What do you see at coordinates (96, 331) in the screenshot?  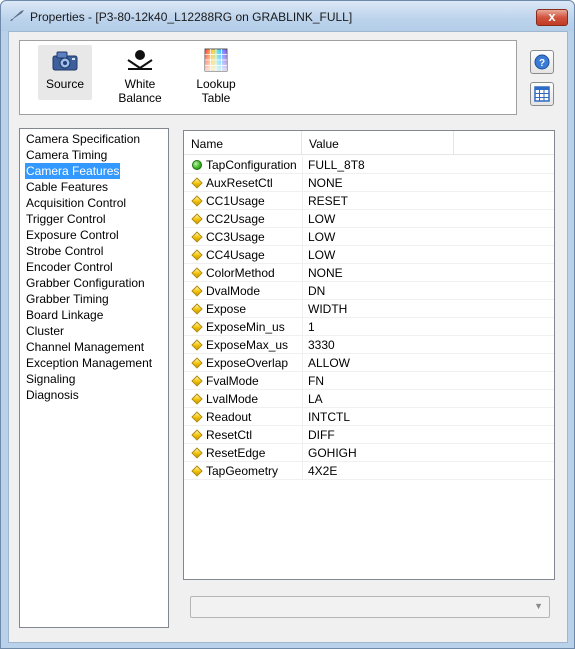 I see `category-item: Cluster` at bounding box center [96, 331].